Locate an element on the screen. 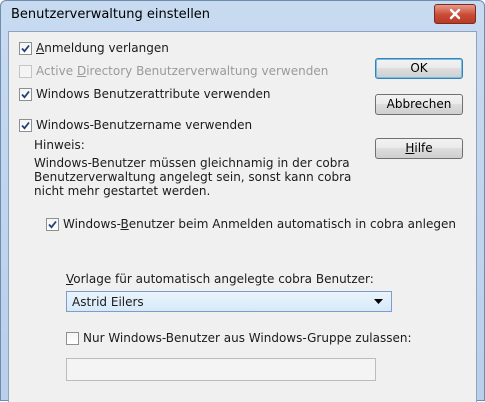 This screenshot has height=402, width=485. dropdown-arrow-icon is located at coordinates (378, 301).